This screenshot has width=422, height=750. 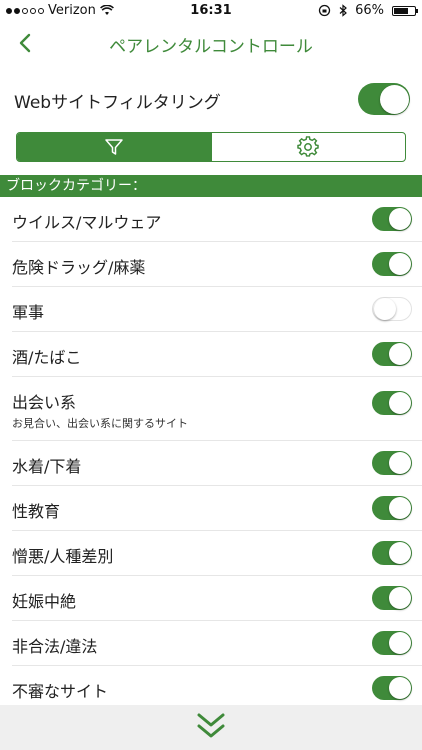 I want to click on web-filtering-row: Webサイトフィルタリング, so click(x=211, y=99).